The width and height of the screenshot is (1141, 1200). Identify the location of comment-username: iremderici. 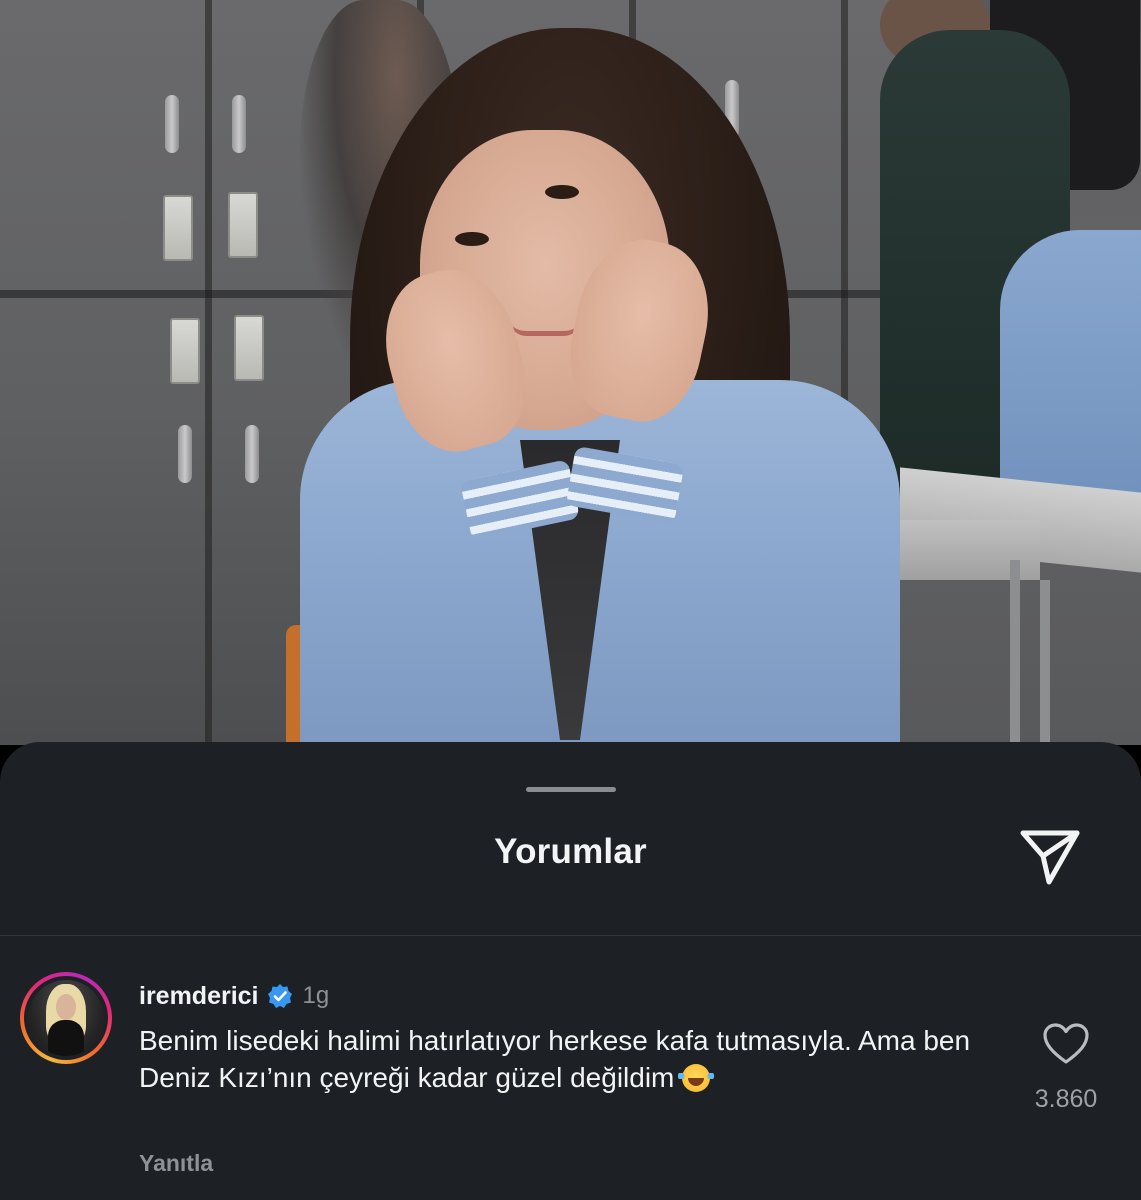
(199, 996).